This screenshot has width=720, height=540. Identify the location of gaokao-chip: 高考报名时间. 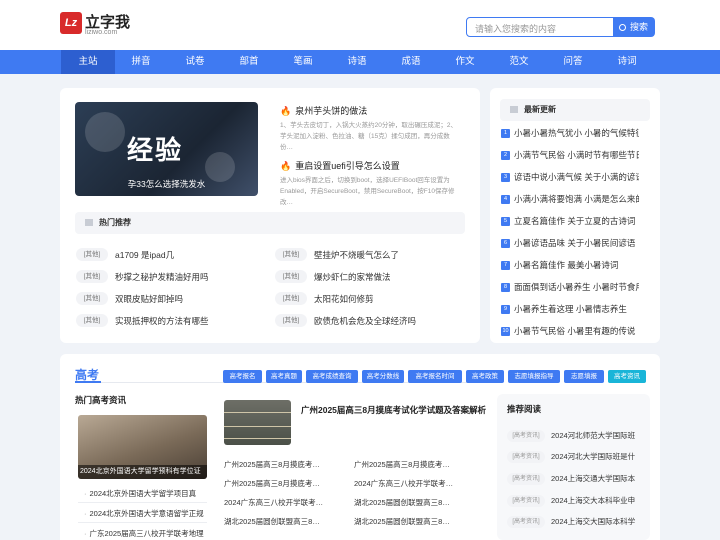
(435, 376).